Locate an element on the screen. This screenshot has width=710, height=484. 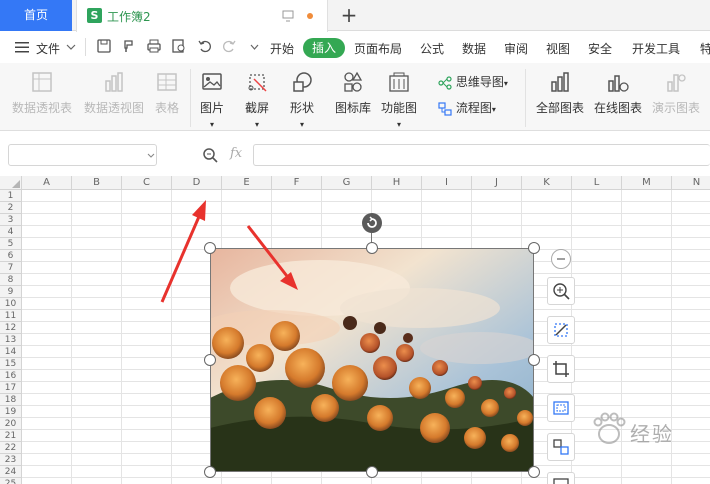
demo-charts-button: 演示图表 is located at coordinates (676, 93).